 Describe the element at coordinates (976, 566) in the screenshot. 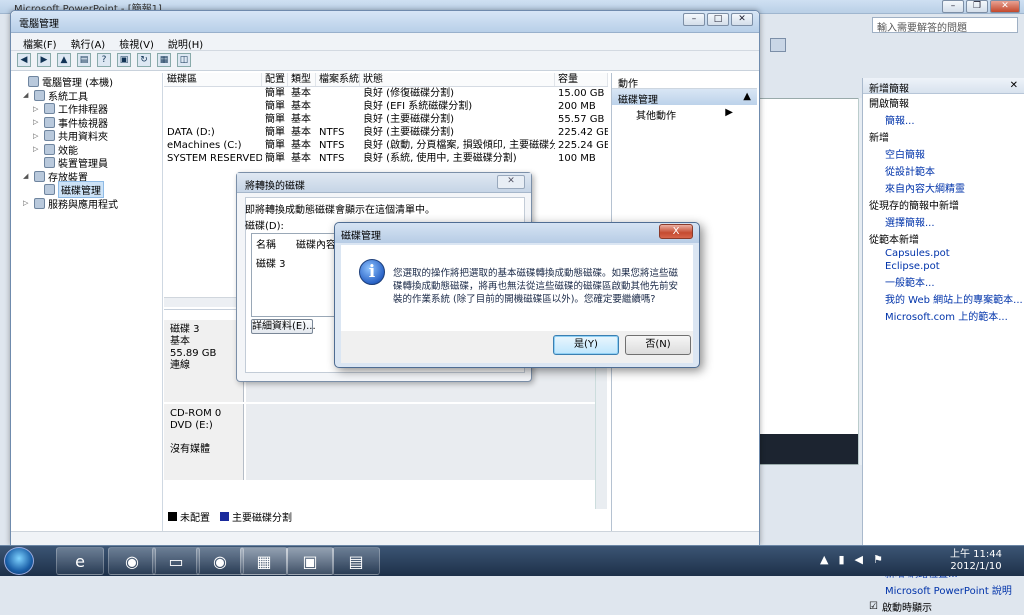

I see `clock-date: 2012/1/10` at that location.